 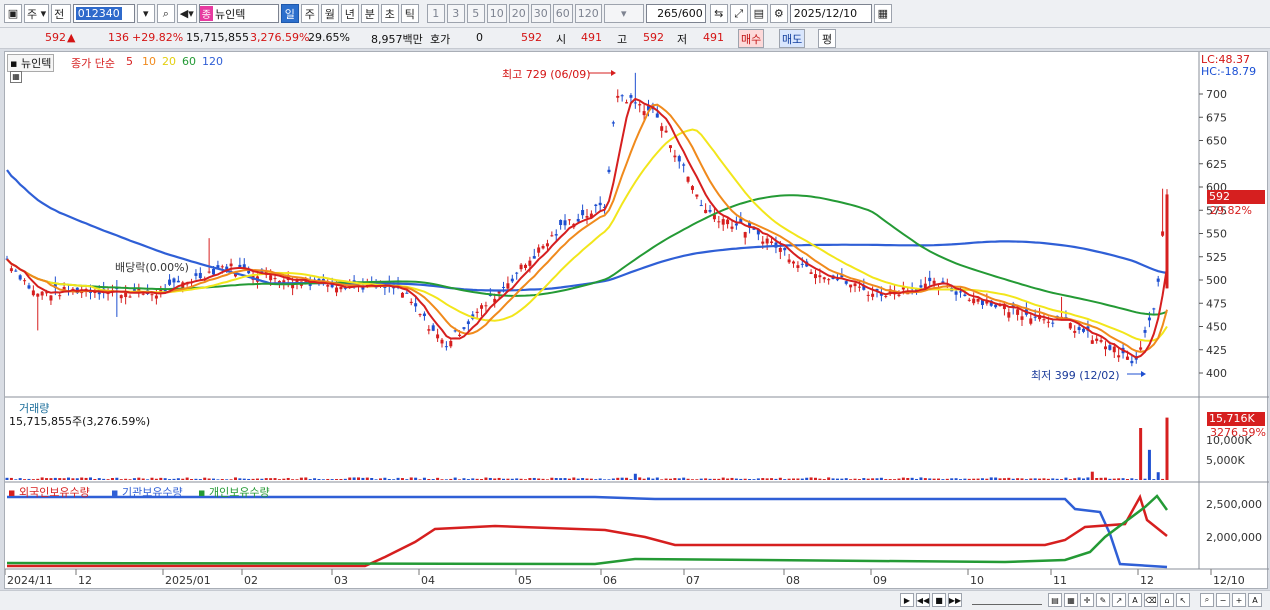 What do you see at coordinates (675, 13) in the screenshot?
I see `data-count-field: 265/600` at bounding box center [675, 13].